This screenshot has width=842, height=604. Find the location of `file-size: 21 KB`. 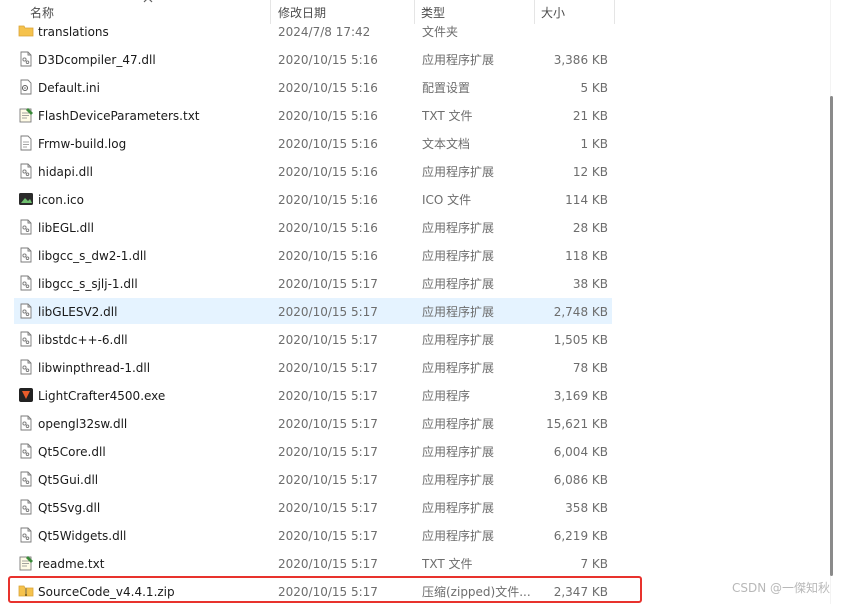

file-size: 21 KB is located at coordinates (590, 116).